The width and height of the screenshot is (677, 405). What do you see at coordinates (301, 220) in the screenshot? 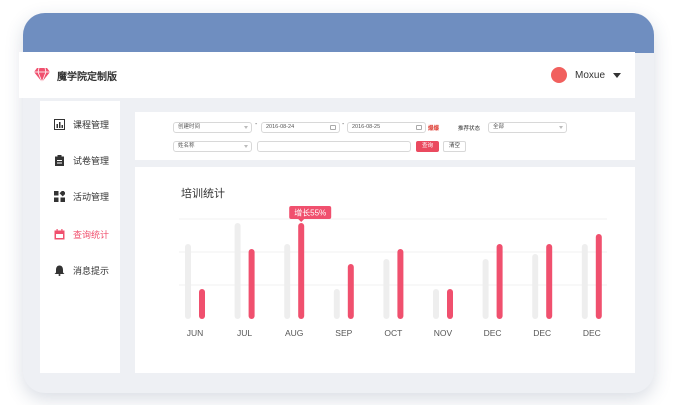
I see `annotation-pointer` at bounding box center [301, 220].